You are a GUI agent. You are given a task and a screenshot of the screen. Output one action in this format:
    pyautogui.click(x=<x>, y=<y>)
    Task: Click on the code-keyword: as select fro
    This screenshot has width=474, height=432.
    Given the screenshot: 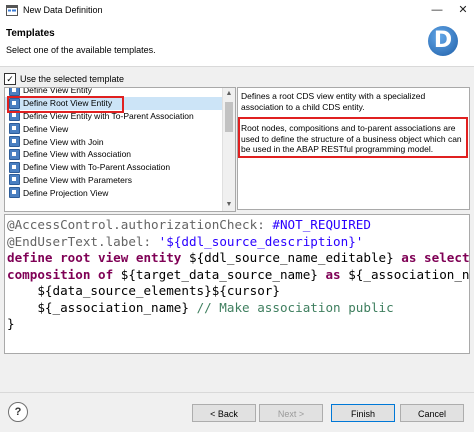 What is the action you would take?
    pyautogui.click(x=435, y=257)
    